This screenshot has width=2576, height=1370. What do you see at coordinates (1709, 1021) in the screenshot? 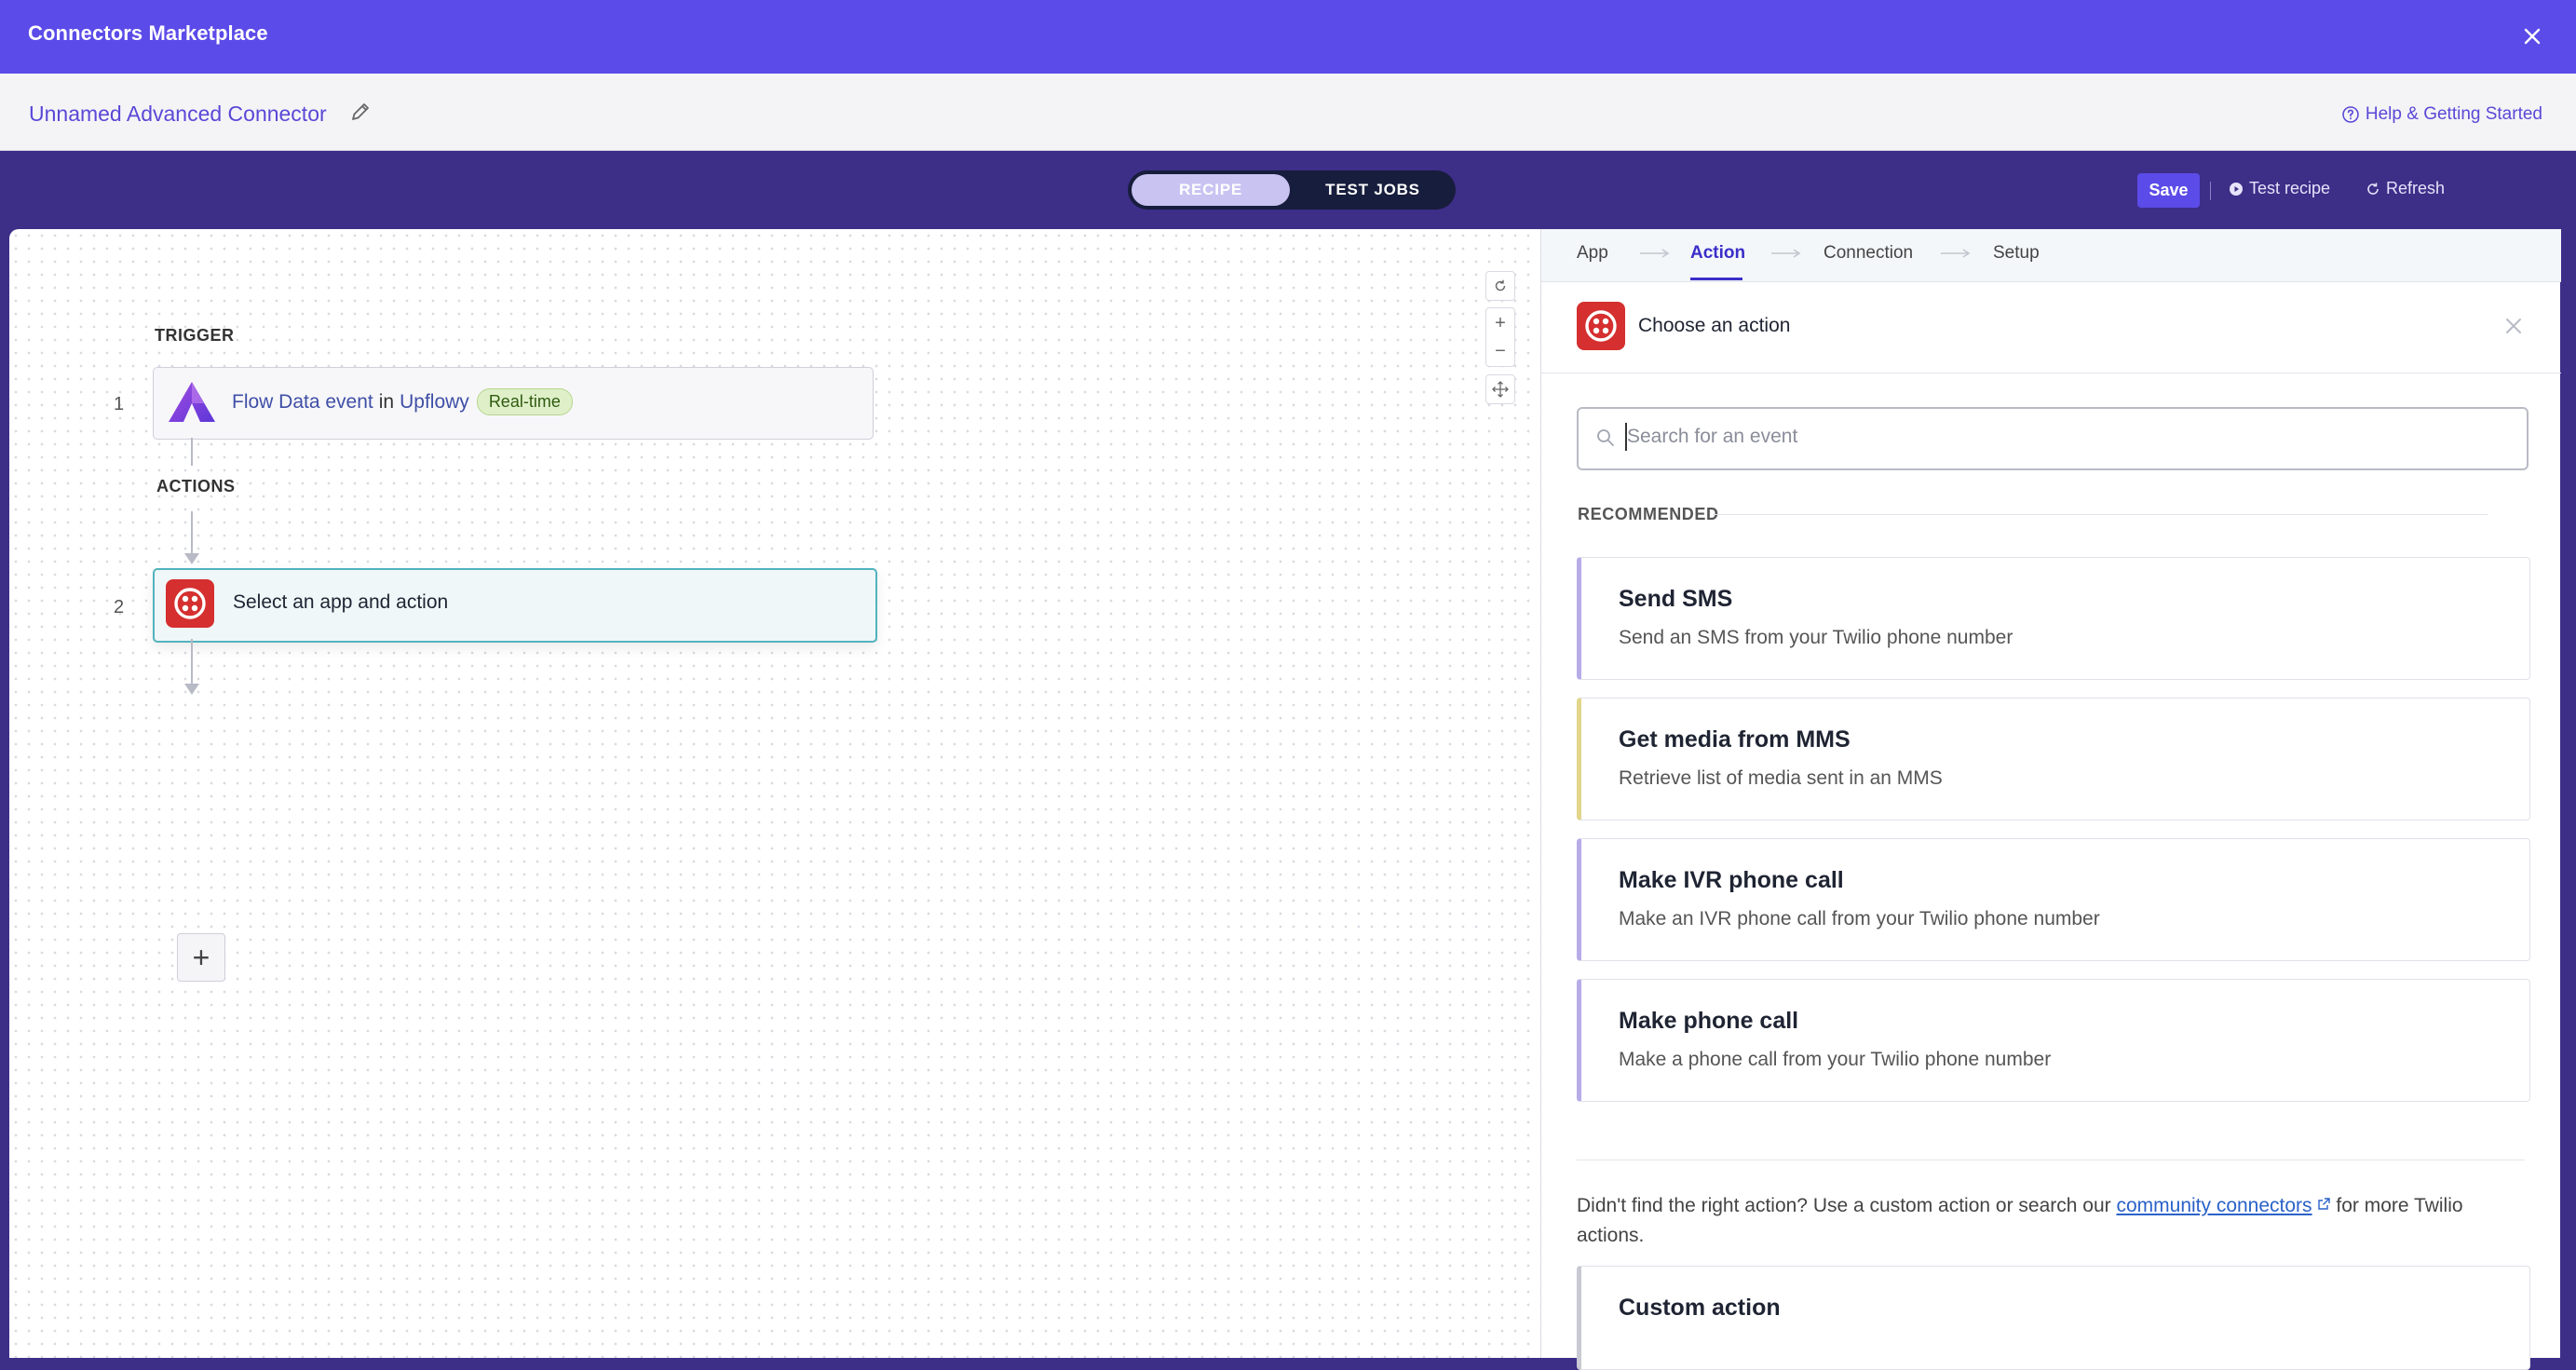
I see `action-title: Make phone call` at bounding box center [1709, 1021].